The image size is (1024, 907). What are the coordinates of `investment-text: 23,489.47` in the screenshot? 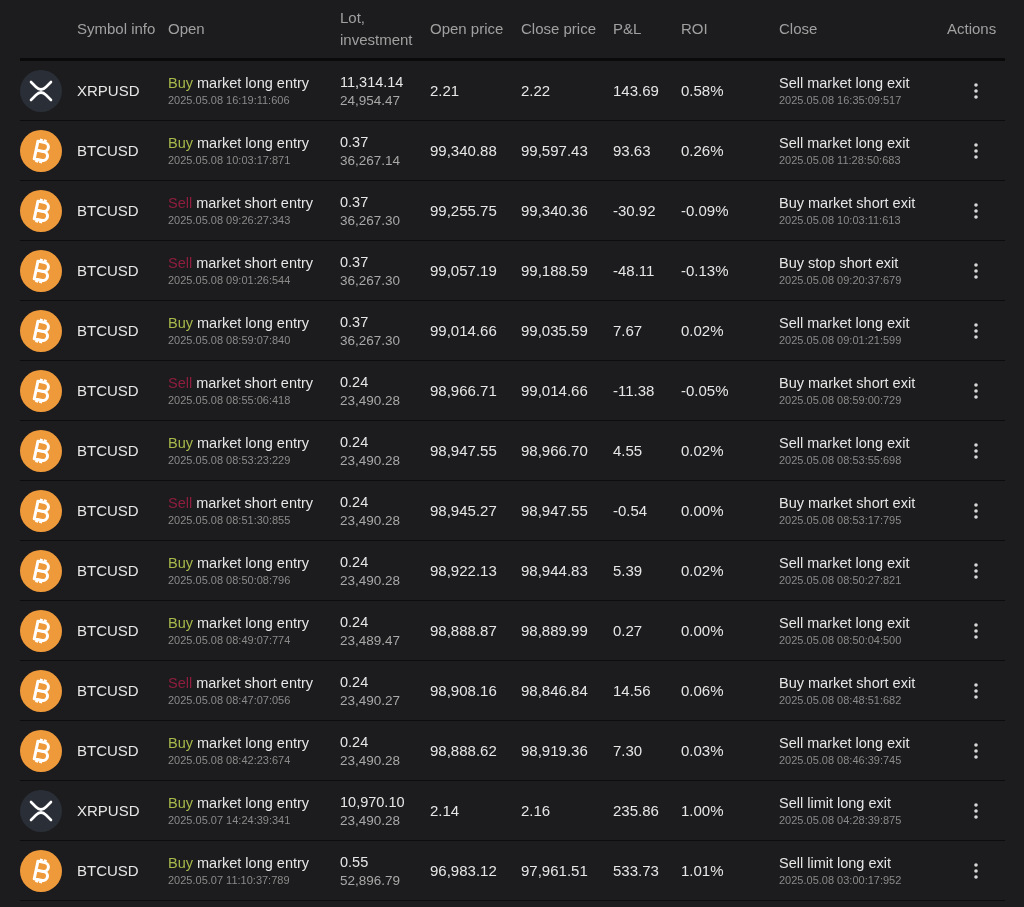 It's located at (371, 640).